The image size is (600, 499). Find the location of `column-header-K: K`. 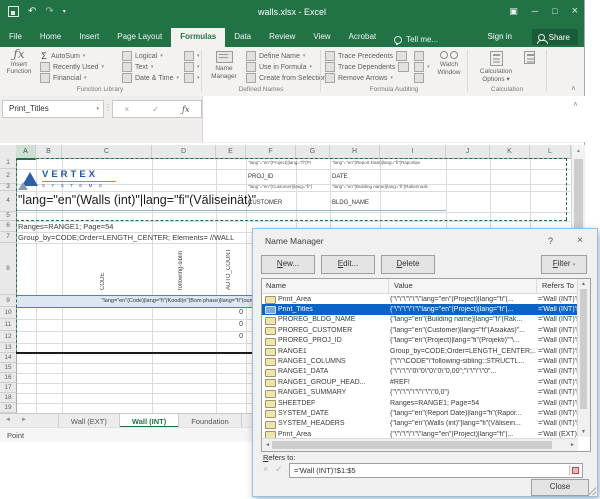

column-header-K: K is located at coordinates (510, 152).